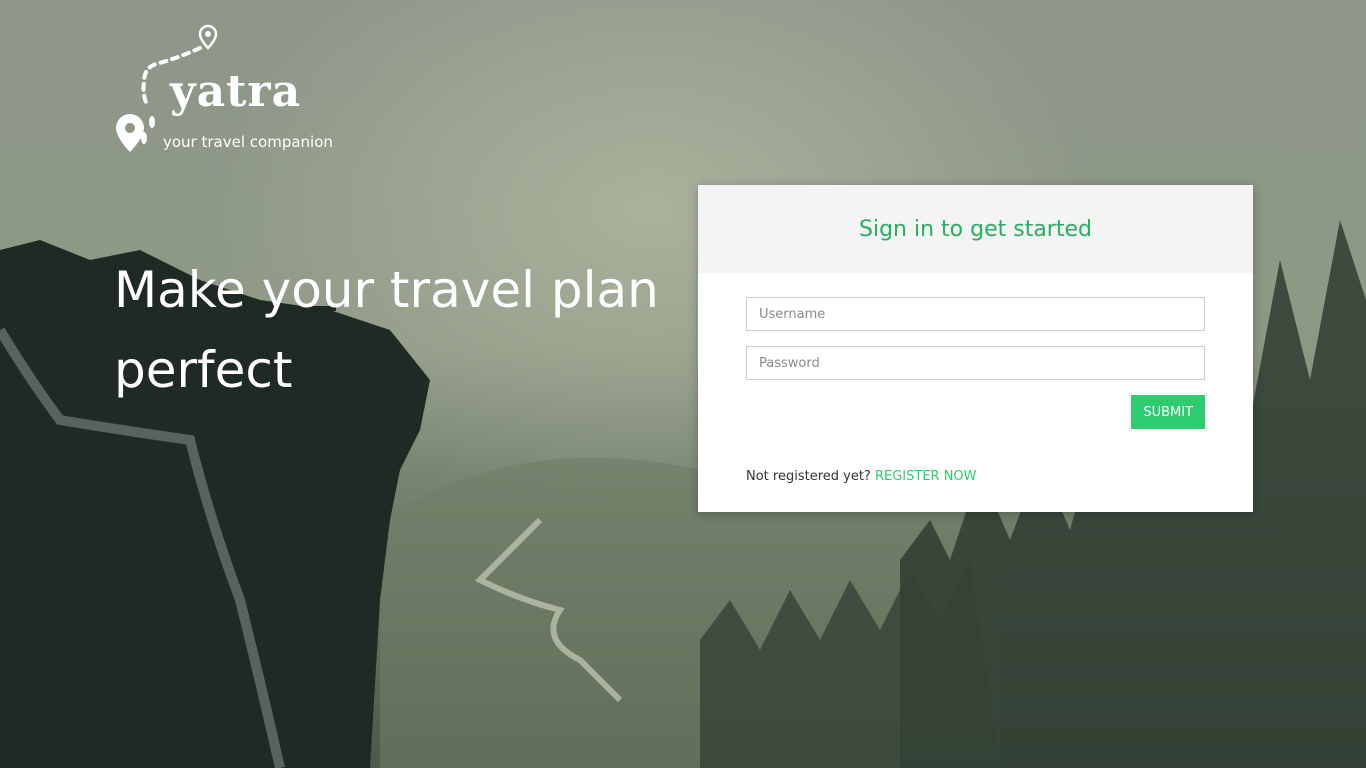 Image resolution: width=1366 pixels, height=768 pixels. I want to click on submit-row: SUBMIT, so click(975, 412).